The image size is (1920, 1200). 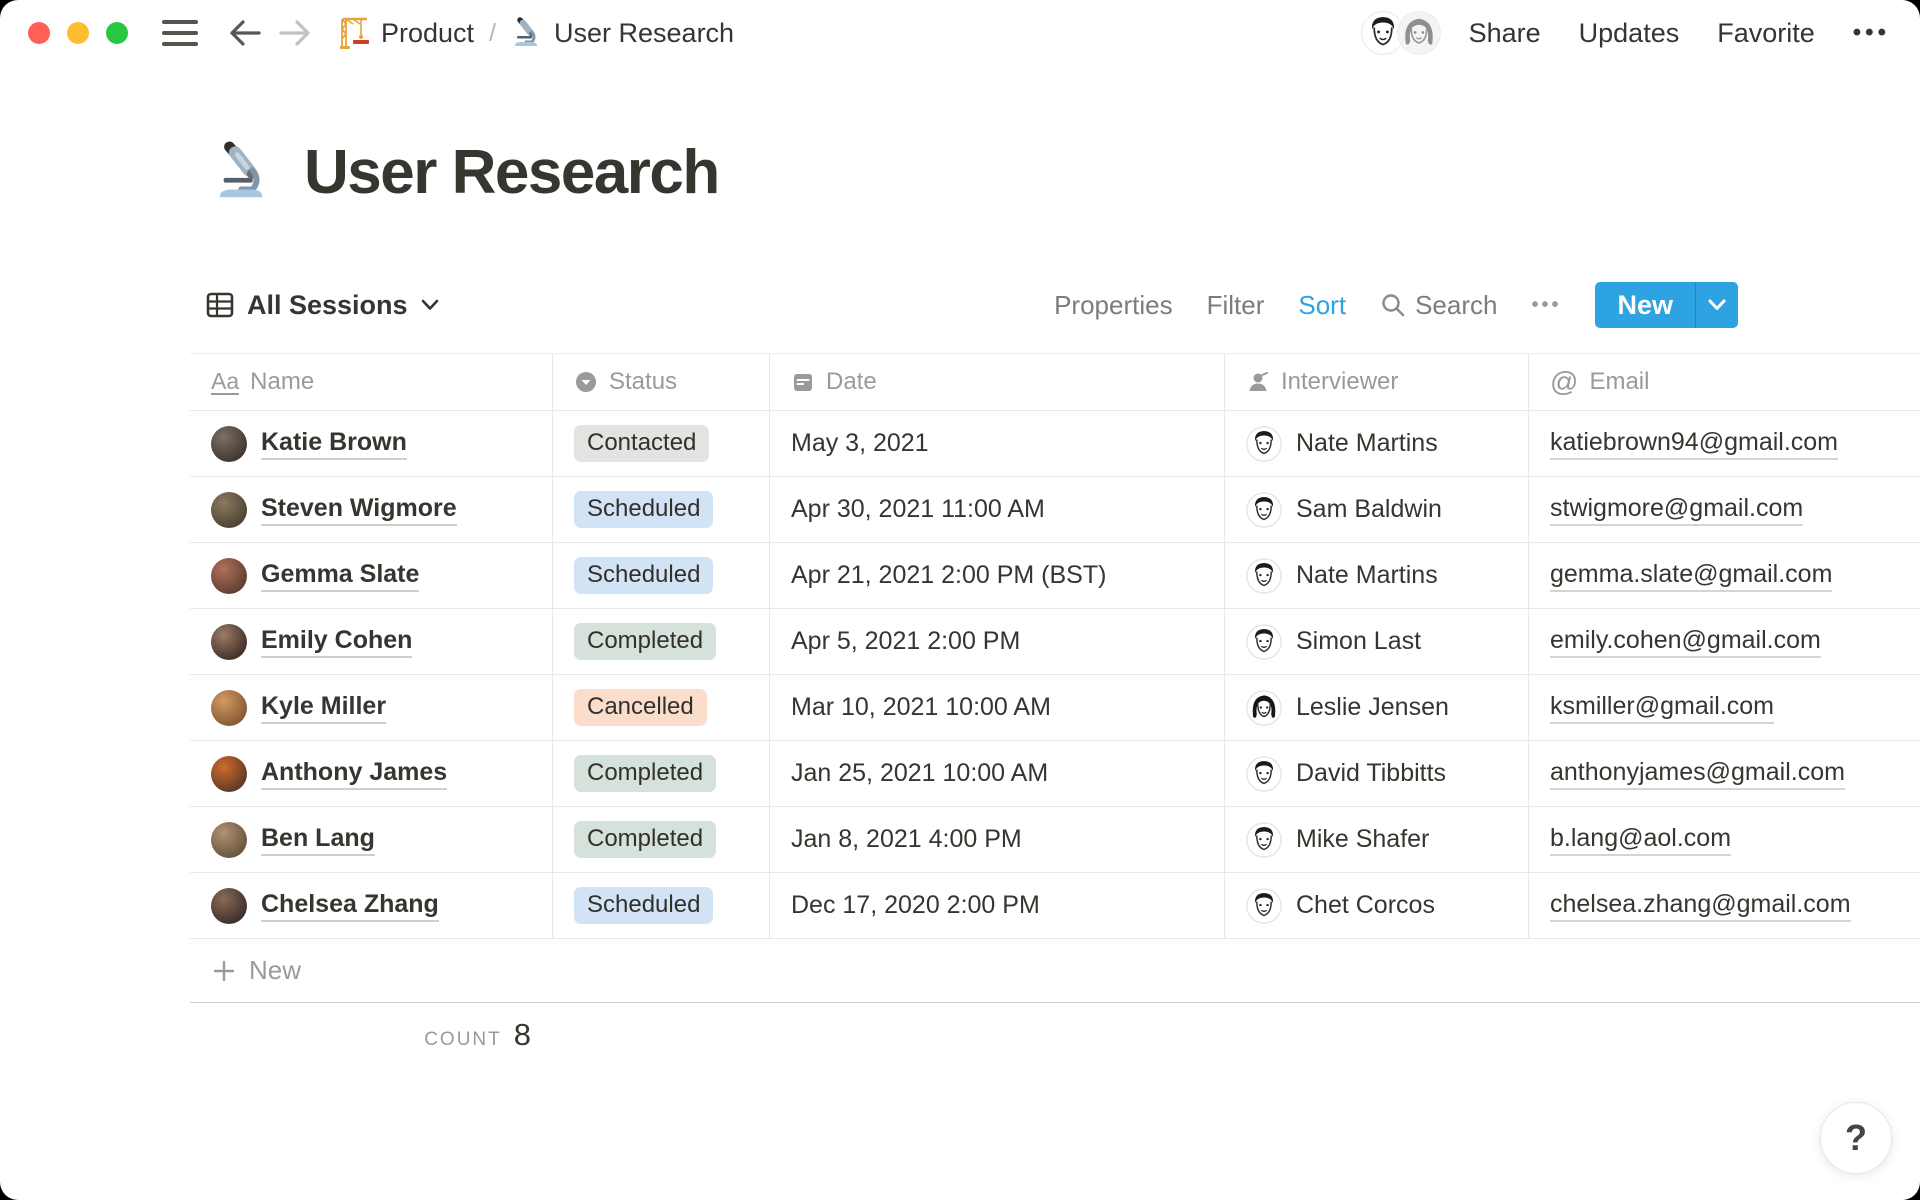 I want to click on email-cell: emily.cohen@gmail.com, so click(x=1724, y=641).